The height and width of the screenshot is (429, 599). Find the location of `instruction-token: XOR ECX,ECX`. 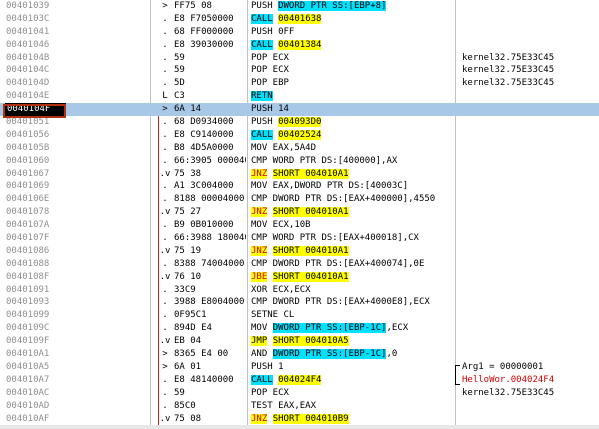

instruction-token: XOR ECX,ECX is located at coordinates (281, 289).